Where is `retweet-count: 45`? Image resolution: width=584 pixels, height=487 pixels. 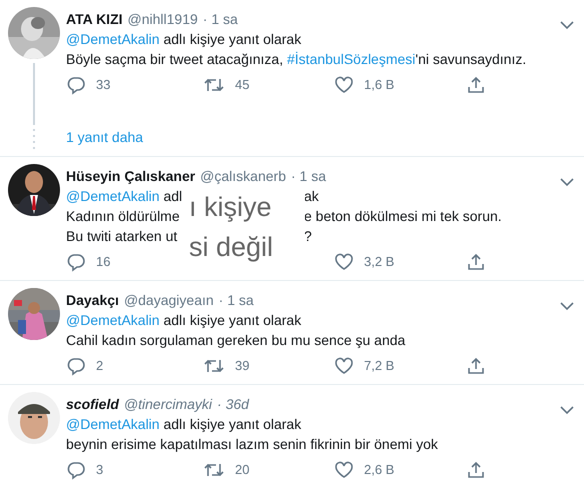
retweet-count: 45 is located at coordinates (242, 85).